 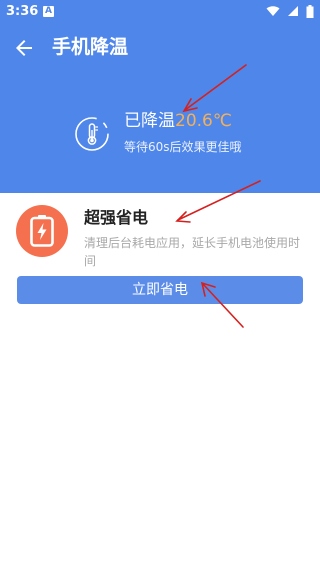 I want to click on battery-badge, so click(x=42, y=231).